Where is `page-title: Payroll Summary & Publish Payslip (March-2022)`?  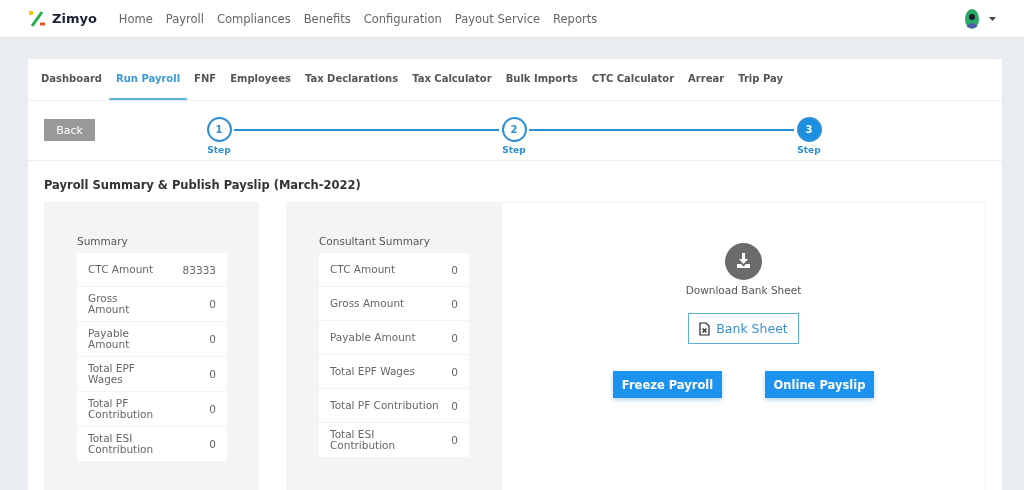
page-title: Payroll Summary & Publish Payslip (March-2022) is located at coordinates (202, 185).